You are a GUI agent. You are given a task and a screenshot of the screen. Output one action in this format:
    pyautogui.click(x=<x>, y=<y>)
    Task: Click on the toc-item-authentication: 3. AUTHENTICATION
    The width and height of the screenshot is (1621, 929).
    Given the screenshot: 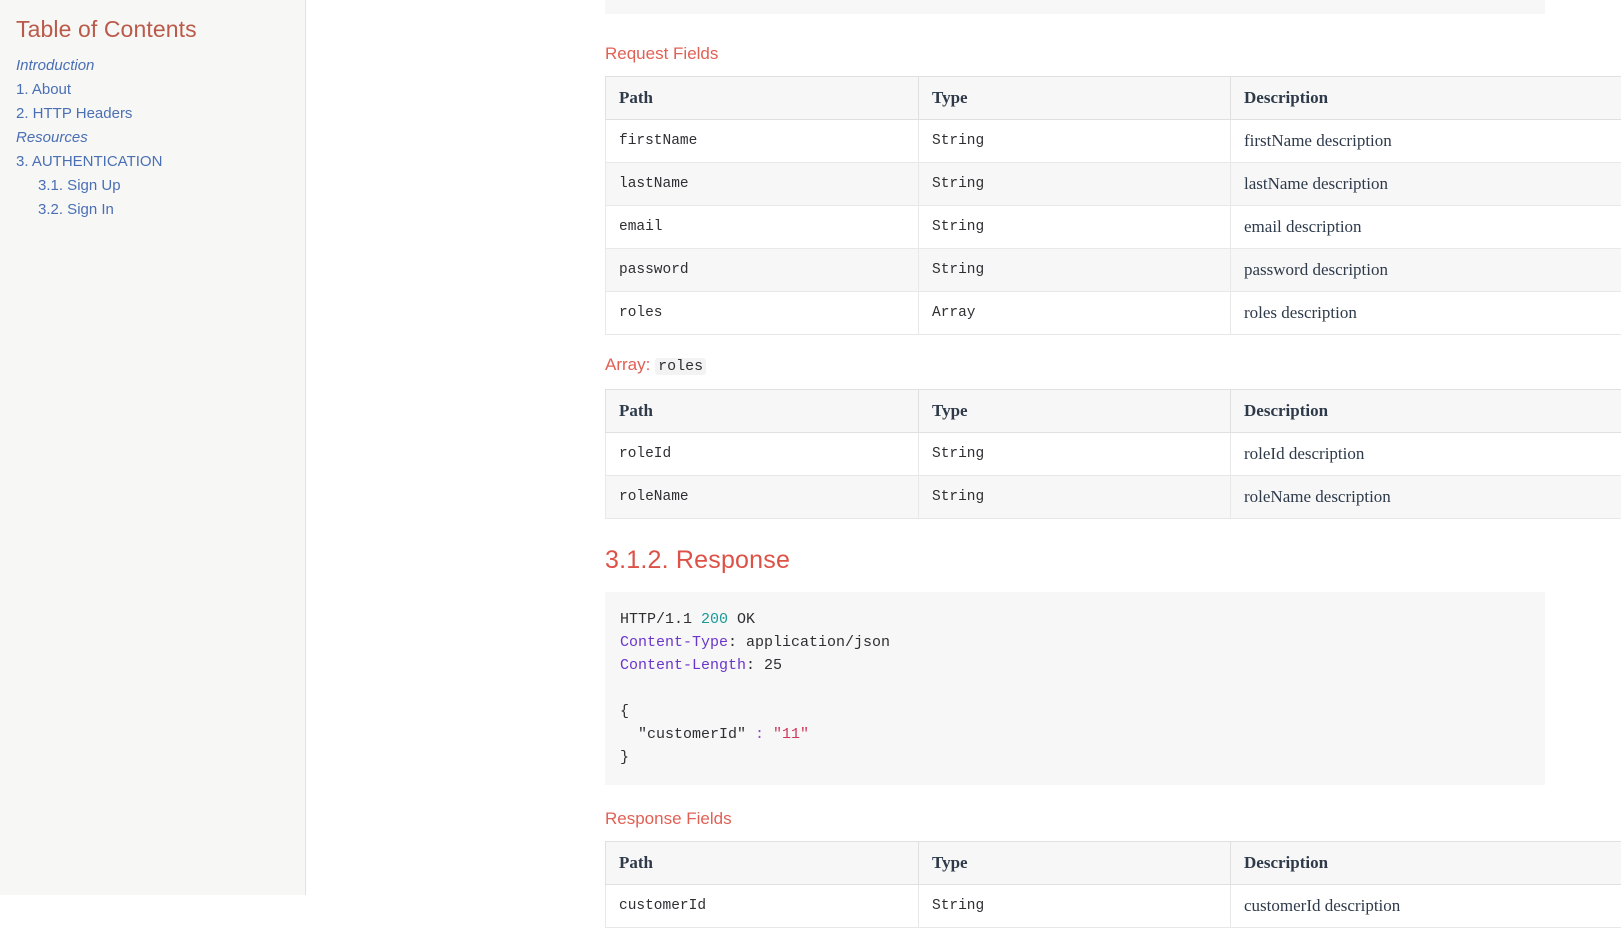 What is the action you would take?
    pyautogui.click(x=160, y=162)
    